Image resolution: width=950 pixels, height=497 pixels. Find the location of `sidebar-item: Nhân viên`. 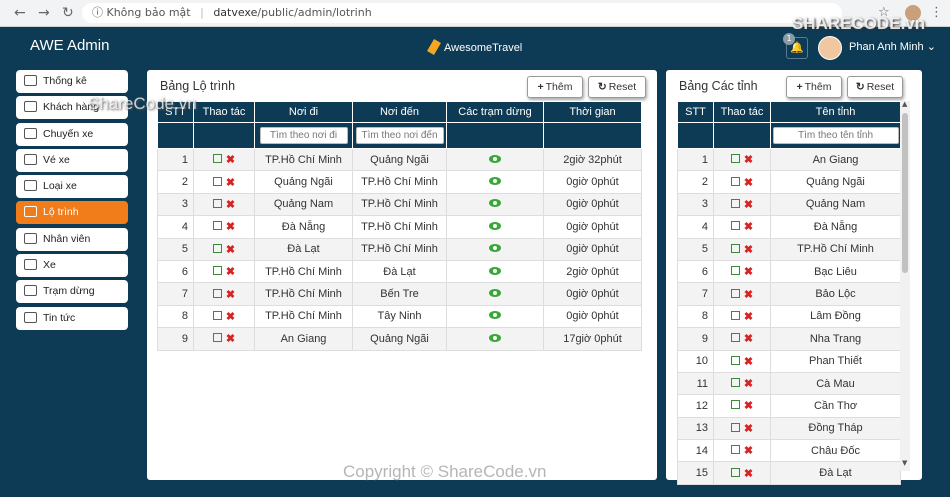

sidebar-item: Nhân viên is located at coordinates (72, 239).